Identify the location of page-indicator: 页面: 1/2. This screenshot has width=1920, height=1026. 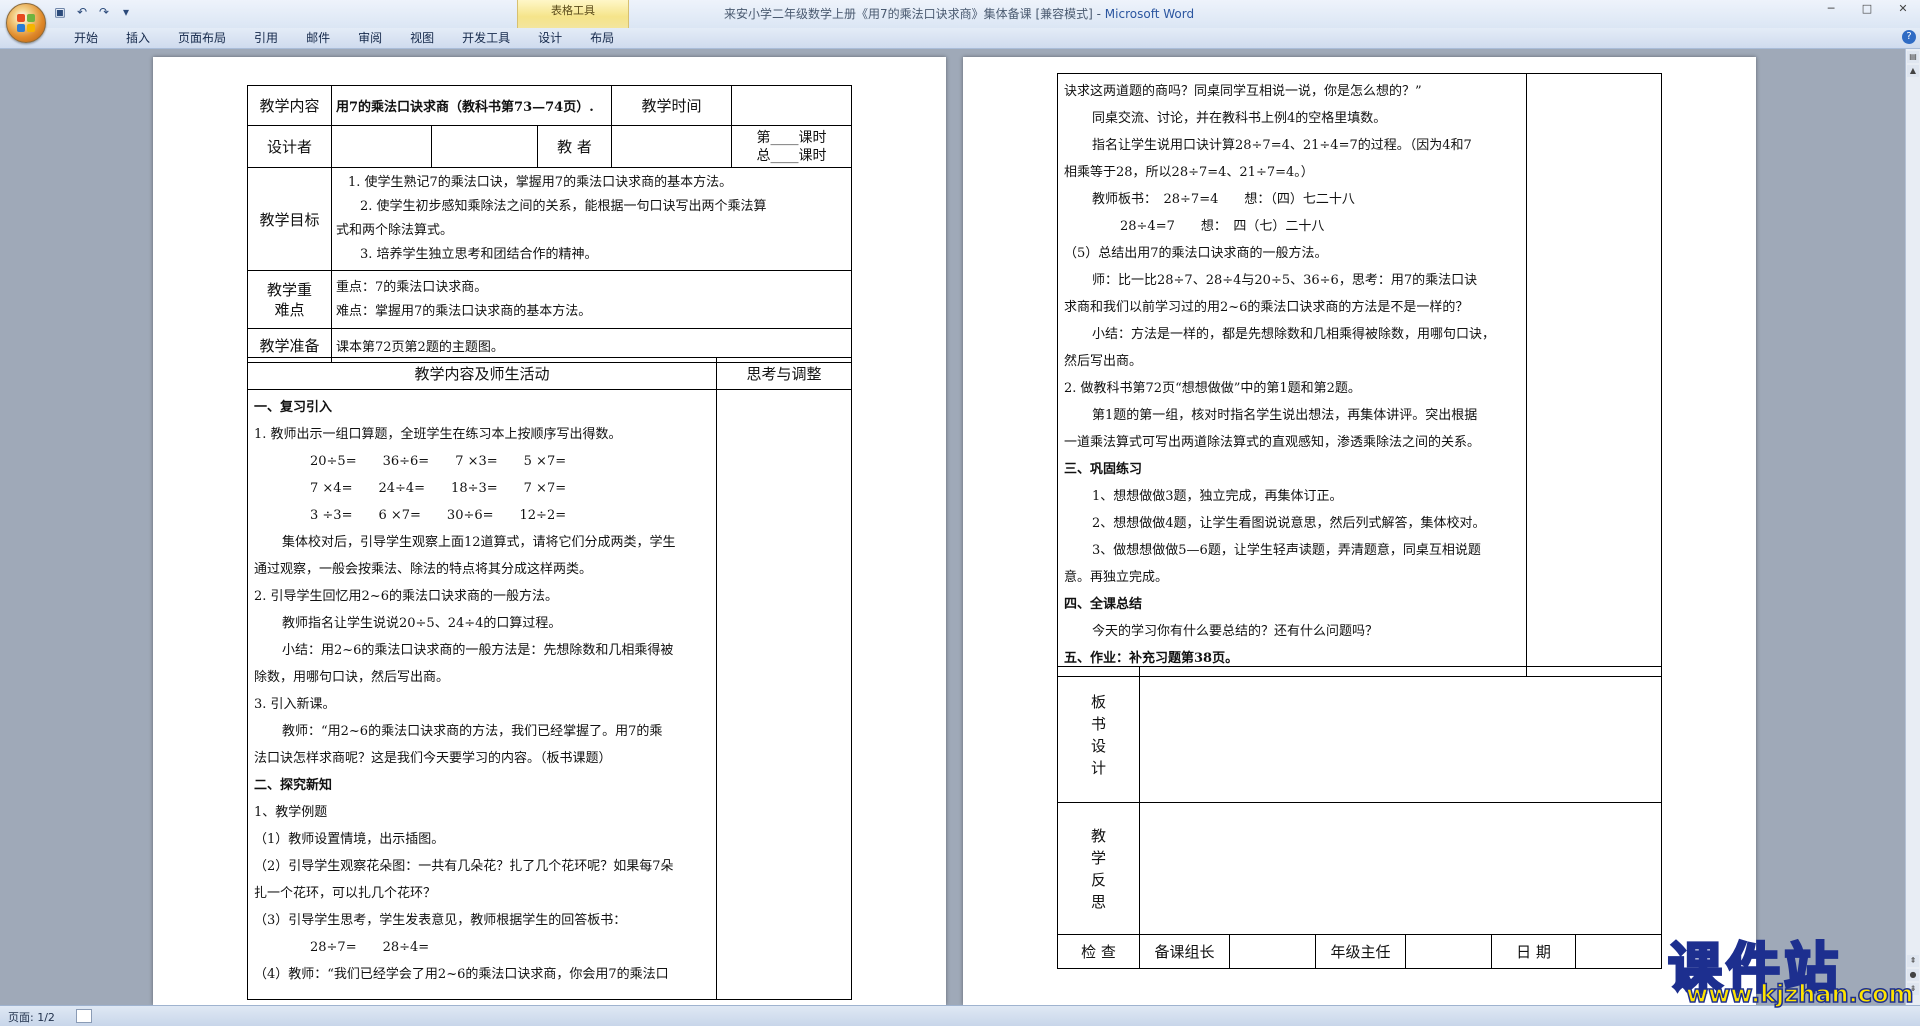
(31, 1017).